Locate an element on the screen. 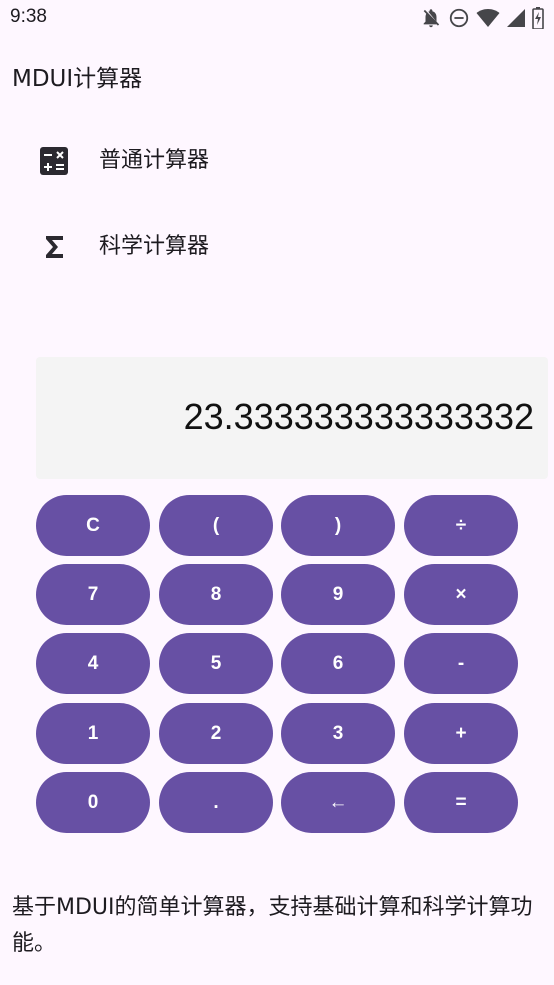 This screenshot has height=985, width=554. subtract-button: - is located at coordinates (461, 663).